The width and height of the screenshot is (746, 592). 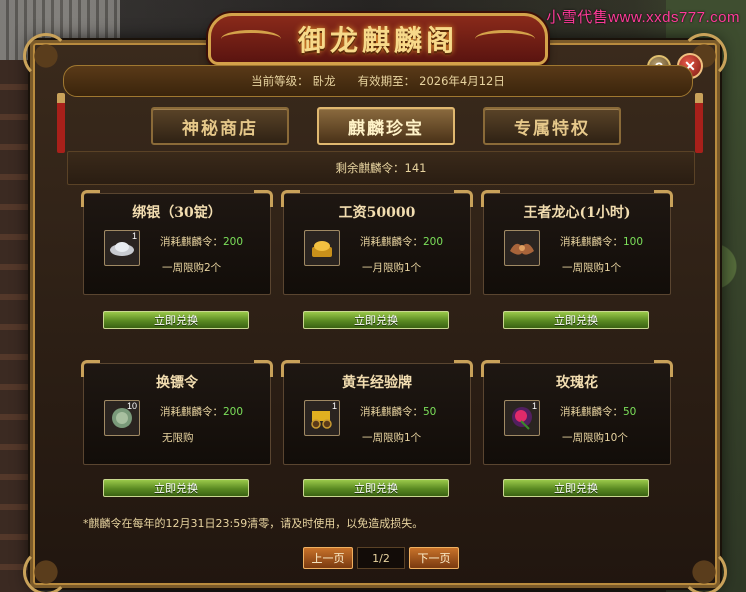 I want to click on currency-bar: 剩余麒麟令： 141, so click(x=381, y=168).